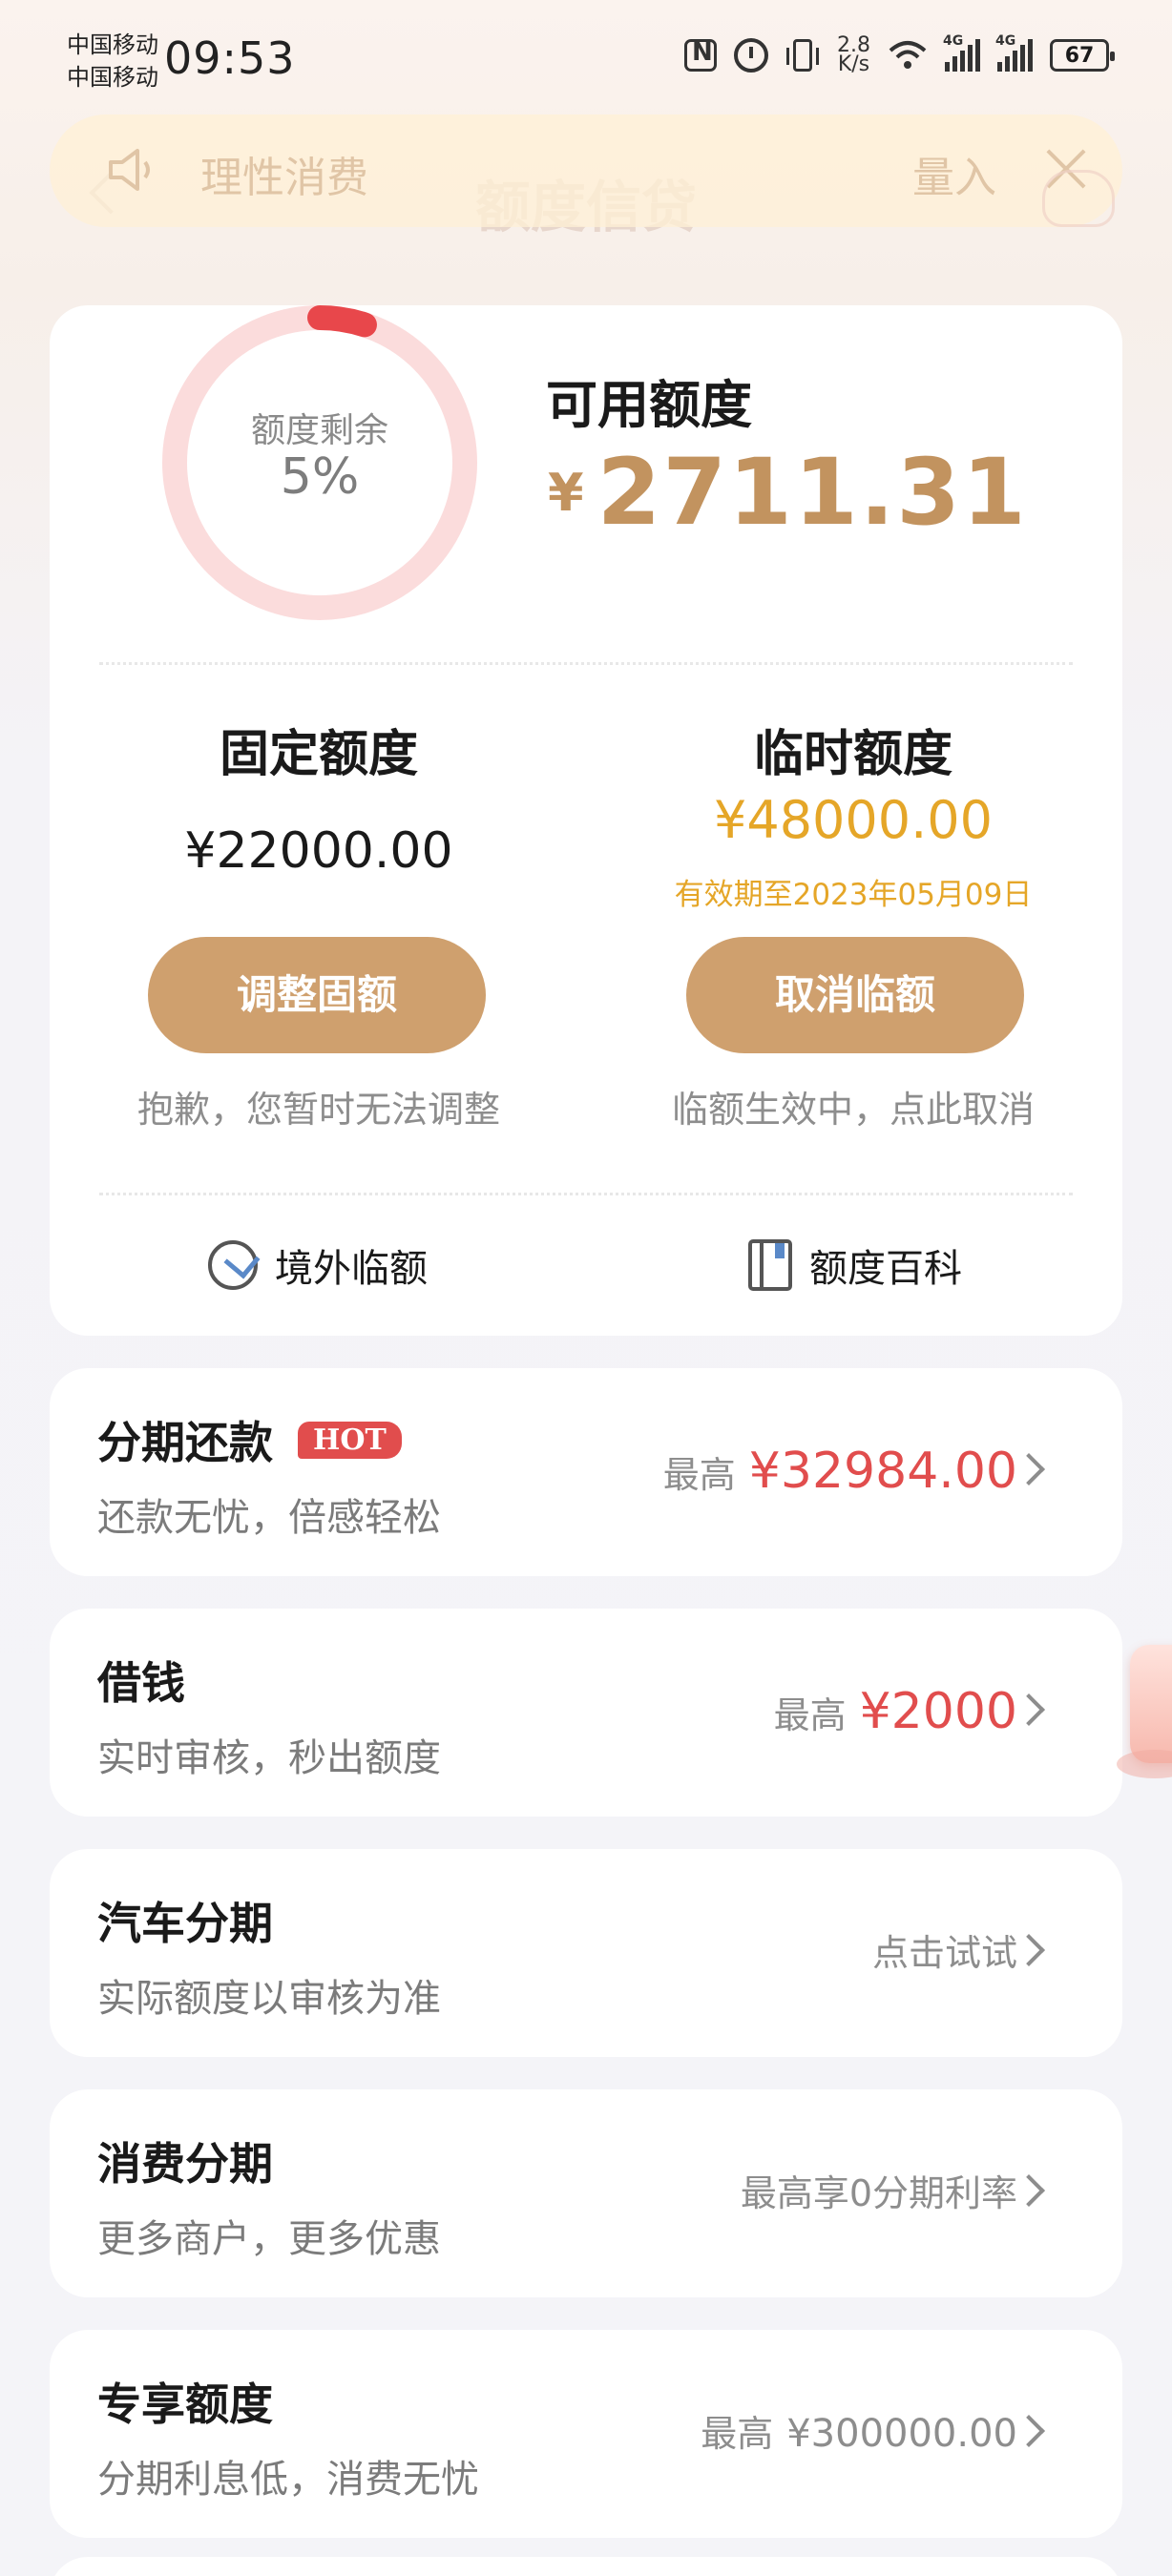 Image resolution: width=1172 pixels, height=2576 pixels. I want to click on product-limit: 最高 ¥300000.00, so click(859, 2430).